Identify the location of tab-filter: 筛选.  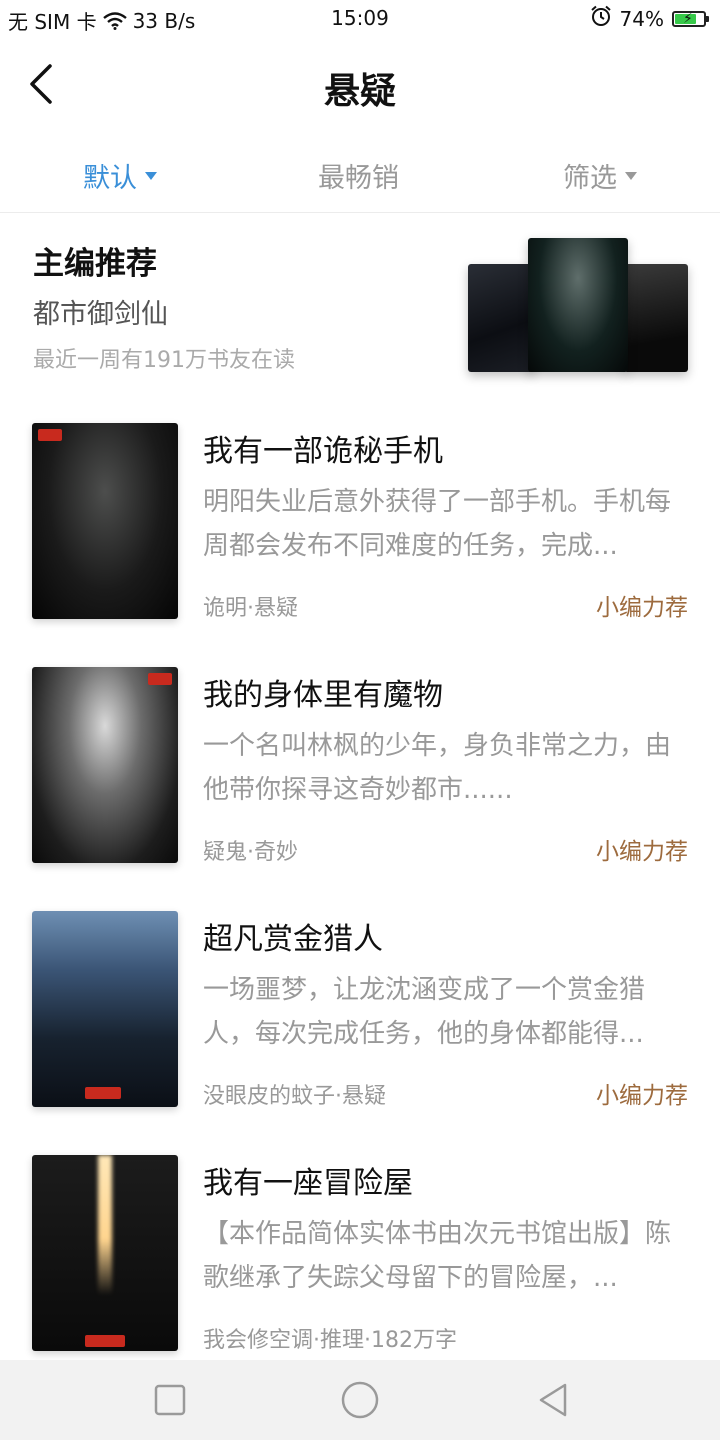
(600, 175).